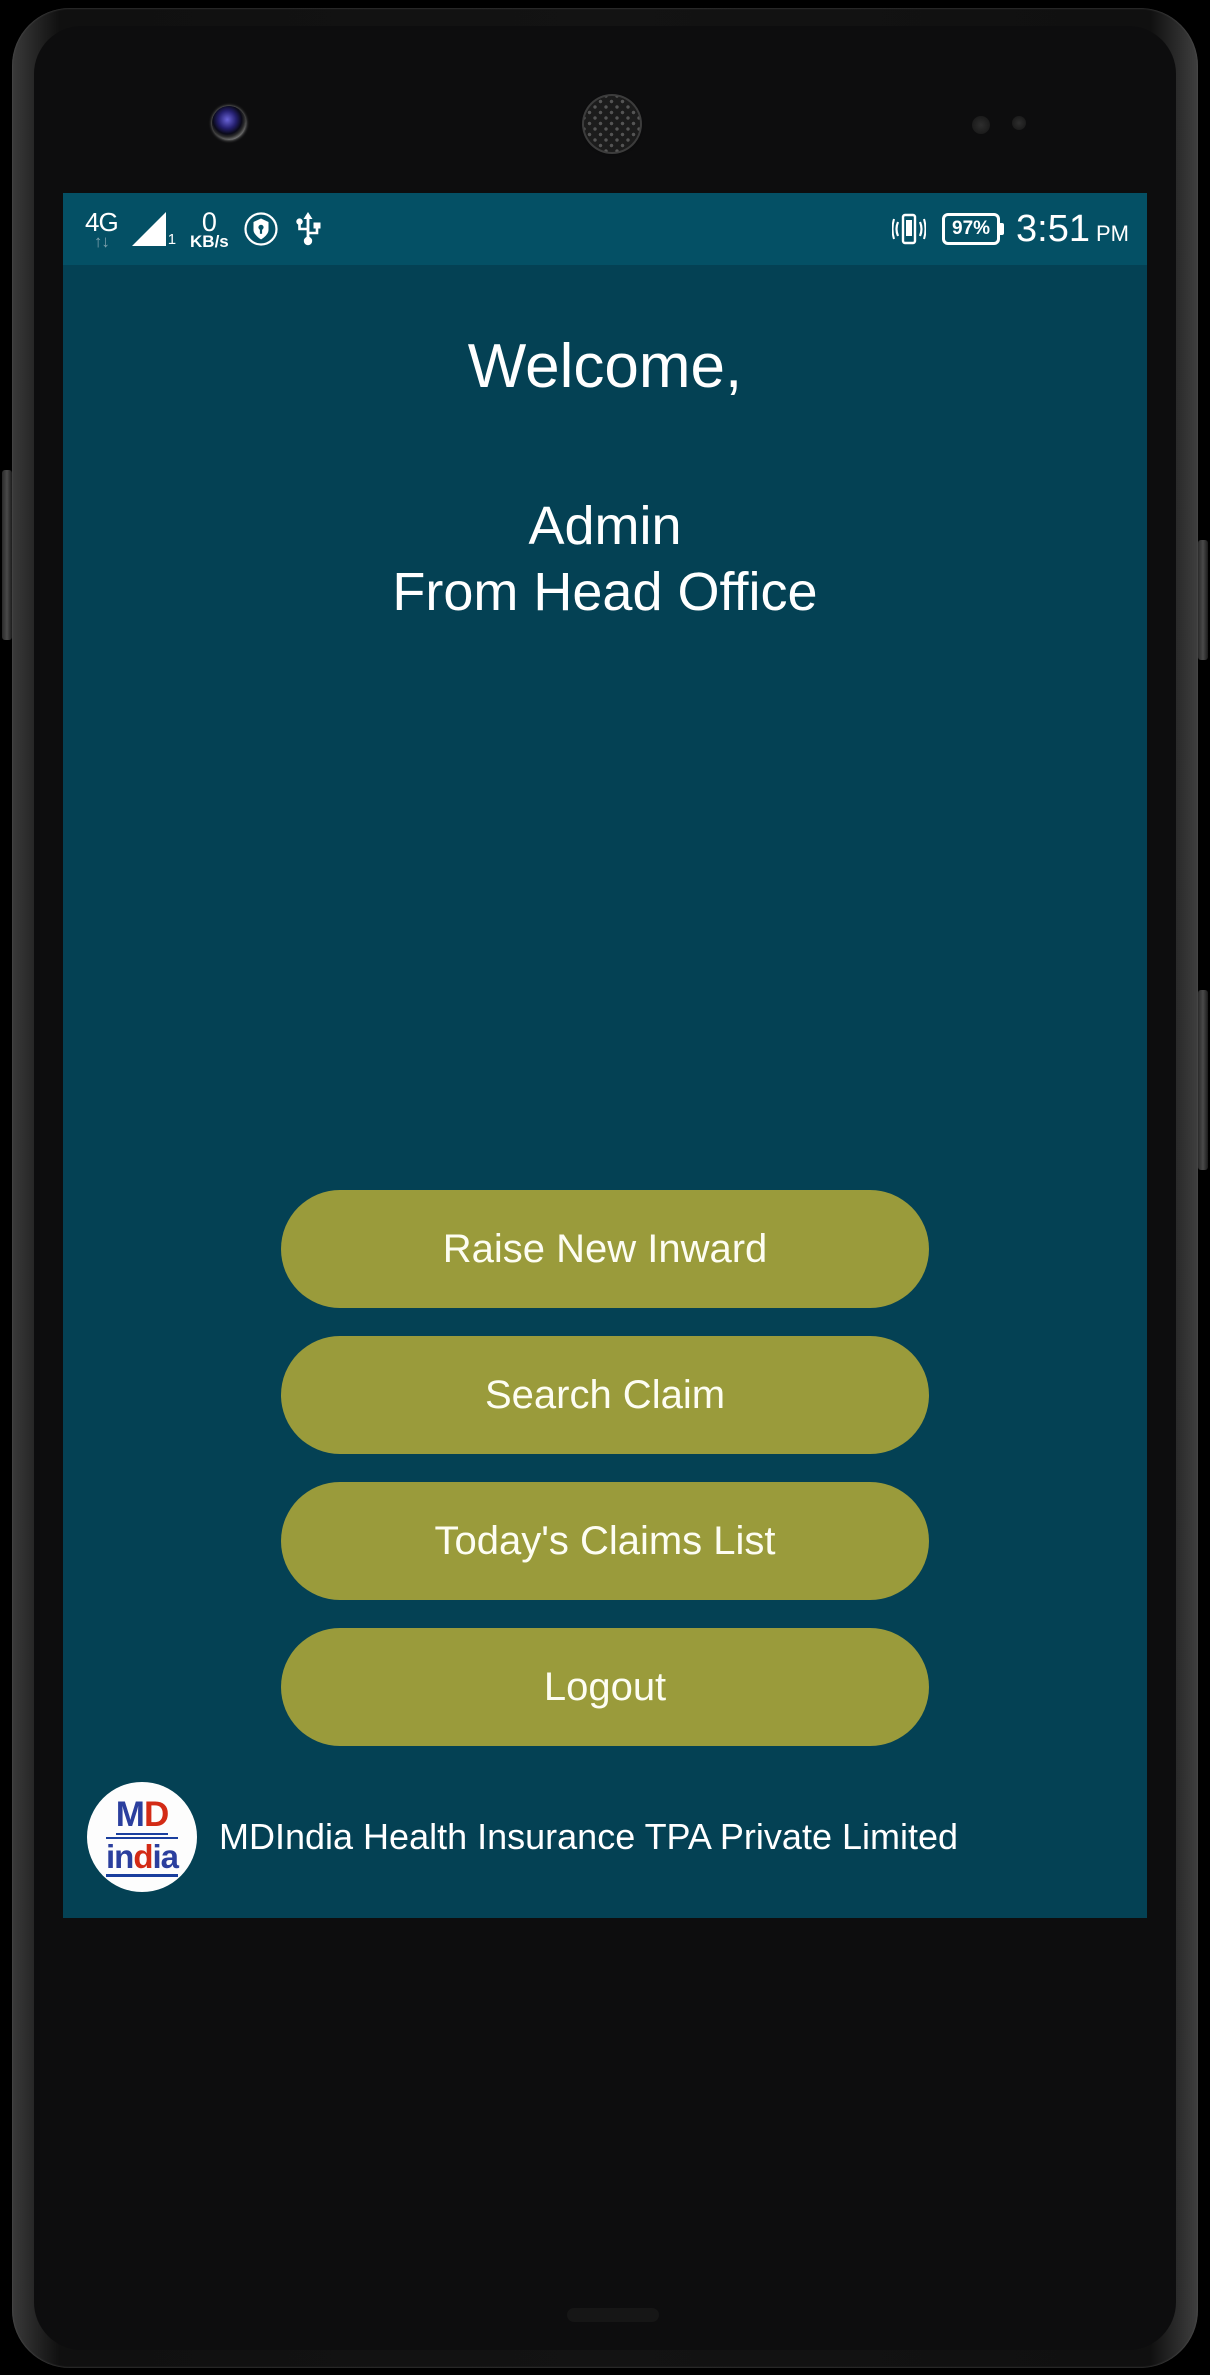  I want to click on page-title: Welcome,, so click(605, 366).